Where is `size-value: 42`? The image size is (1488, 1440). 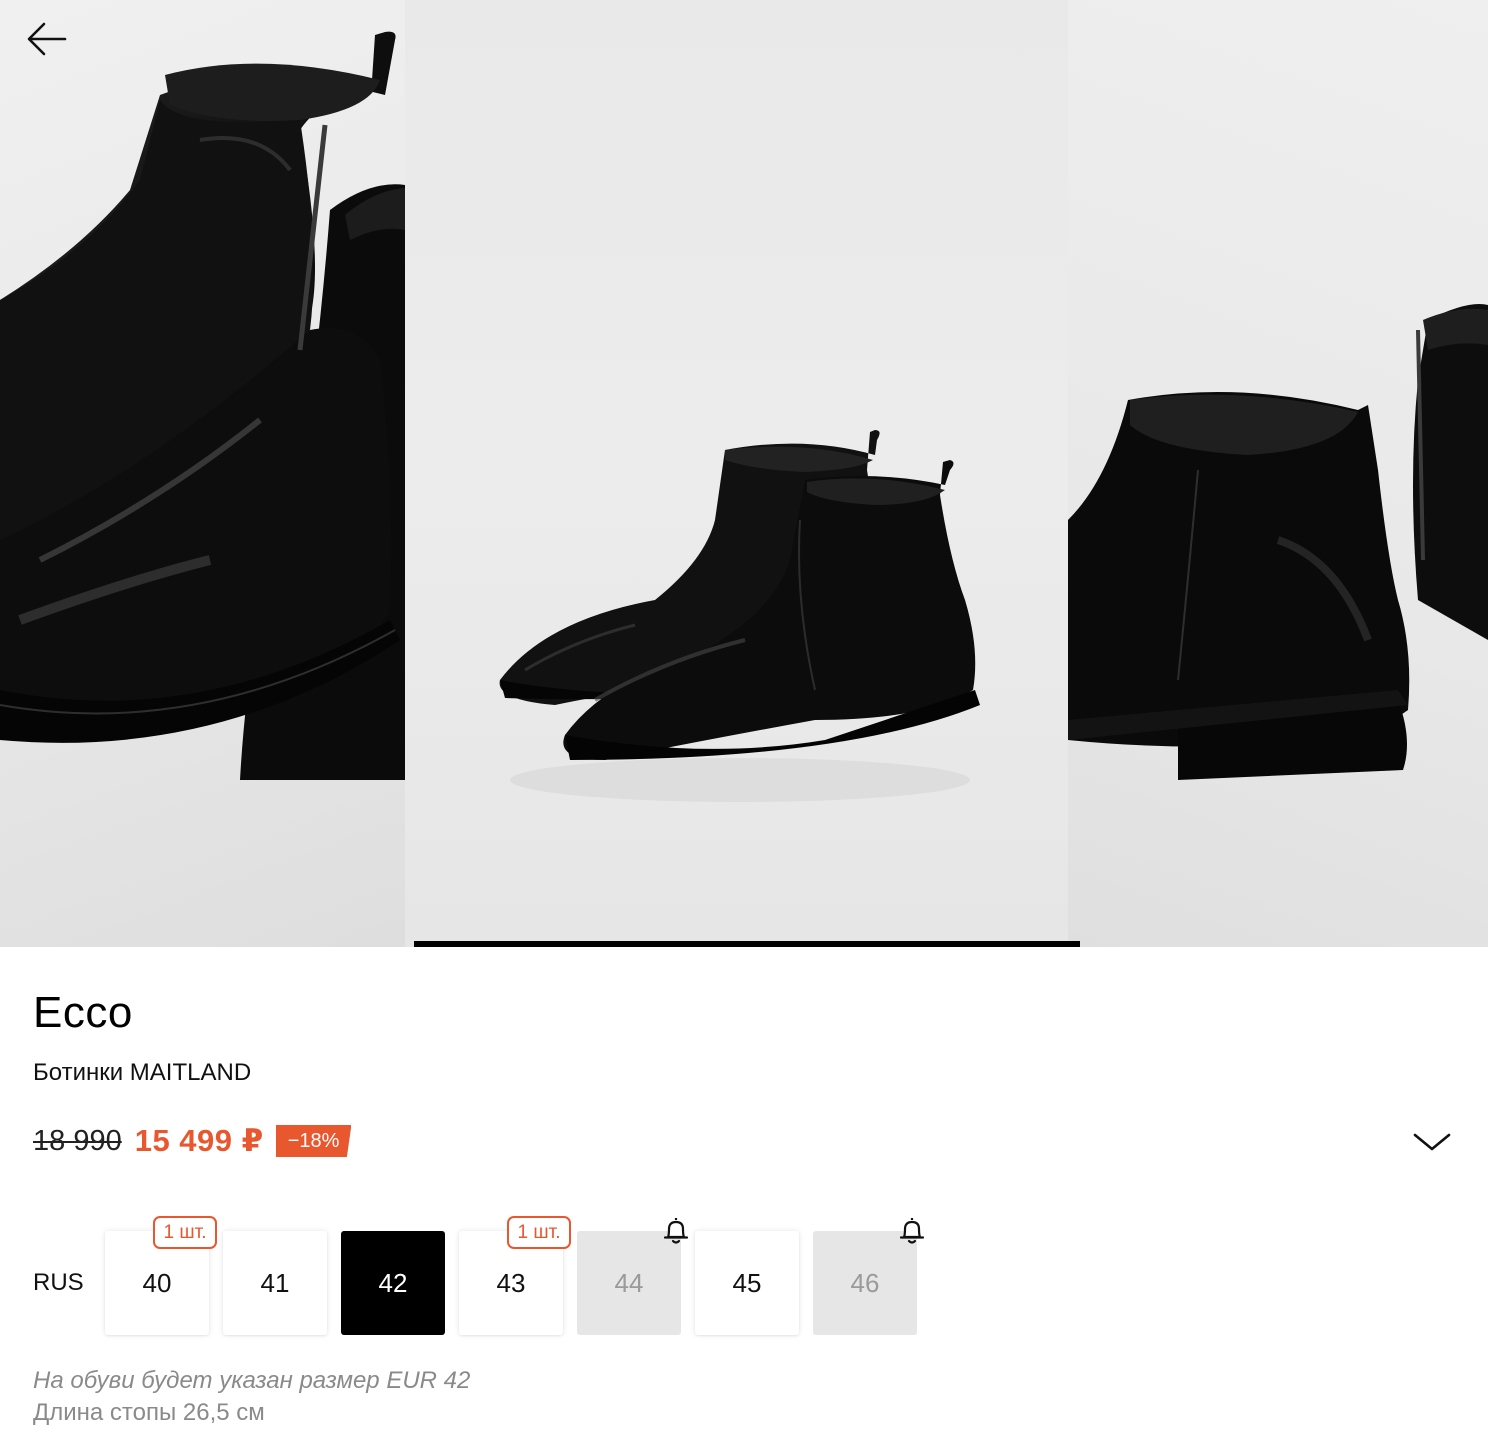
size-value: 42 is located at coordinates (393, 1282).